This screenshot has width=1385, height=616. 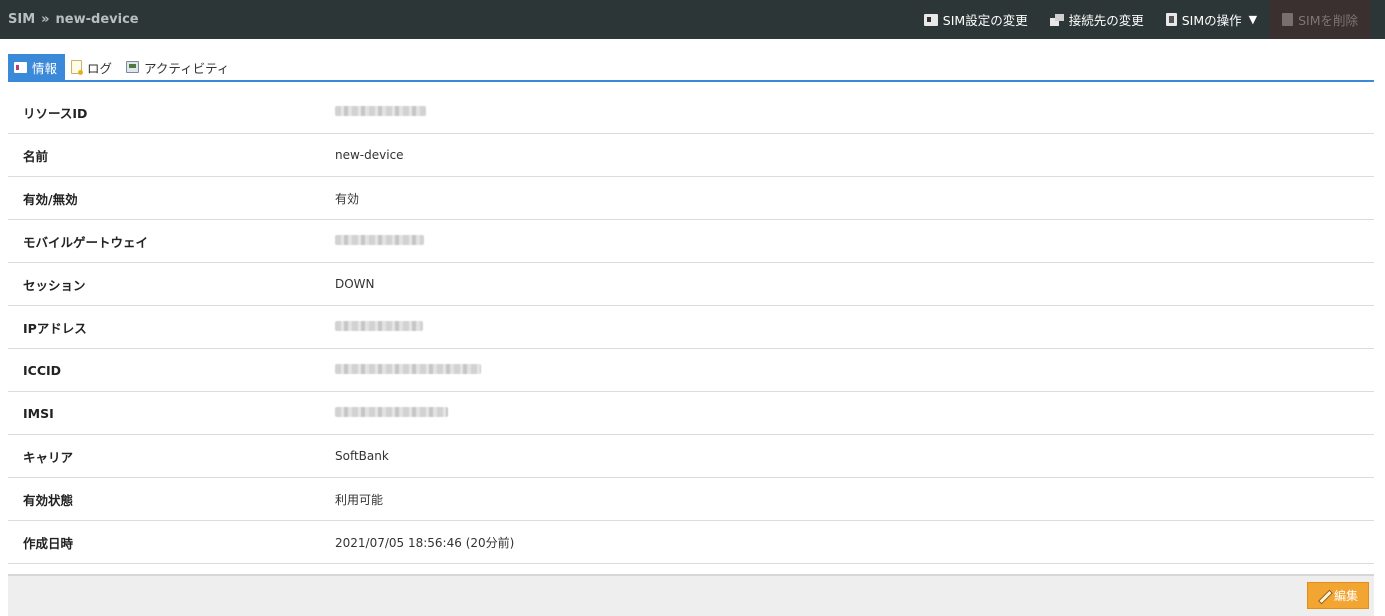 What do you see at coordinates (1106, 20) in the screenshot?
I see `change-connection-label: 接続先の変更` at bounding box center [1106, 20].